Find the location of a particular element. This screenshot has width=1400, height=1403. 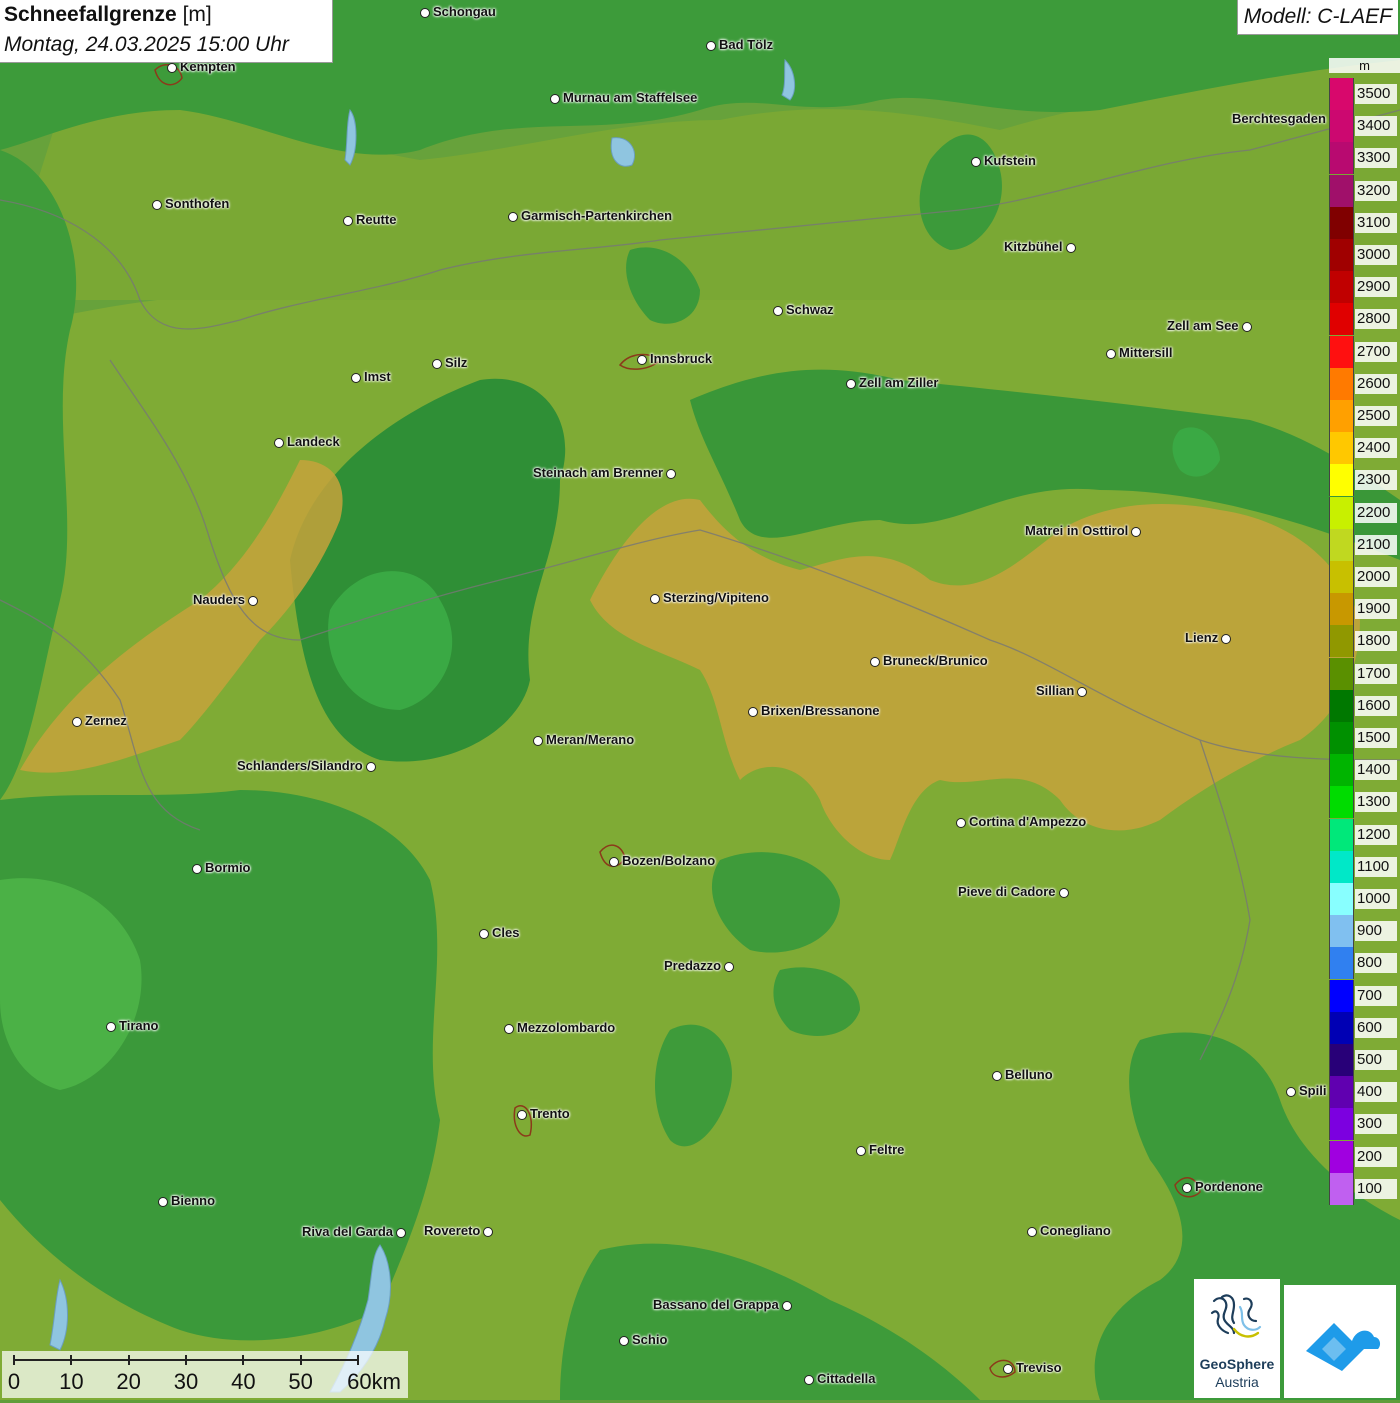

scale-bar-label: 0 is located at coordinates (14, 1381).